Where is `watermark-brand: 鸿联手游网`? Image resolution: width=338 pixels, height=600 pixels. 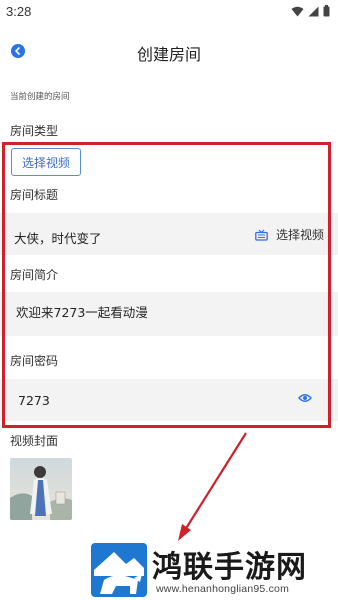
watermark-brand: 鸿联手游网 is located at coordinates (229, 567).